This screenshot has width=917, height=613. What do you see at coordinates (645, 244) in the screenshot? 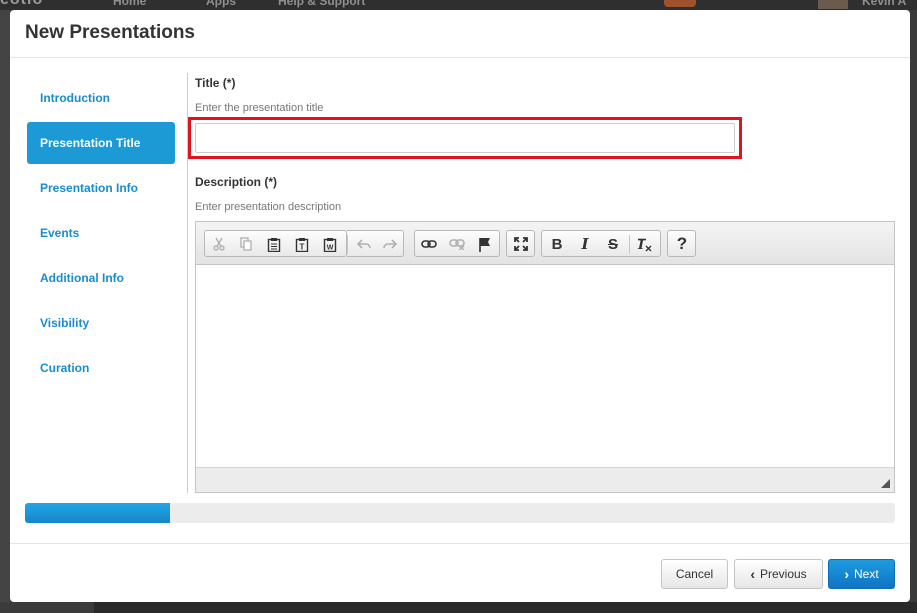
I see `remove-format-icon: I` at bounding box center [645, 244].